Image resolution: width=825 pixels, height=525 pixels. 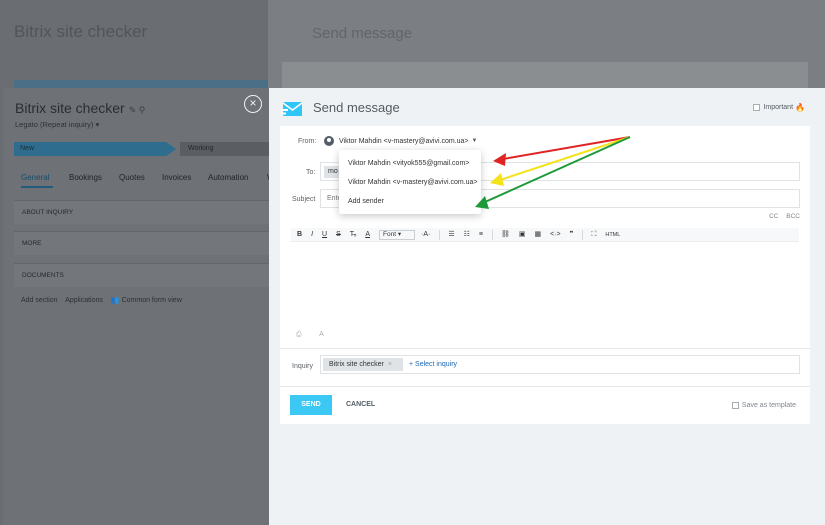 What do you see at coordinates (474, 141) in the screenshot?
I see `chevron-down-icon: ▼` at bounding box center [474, 141].